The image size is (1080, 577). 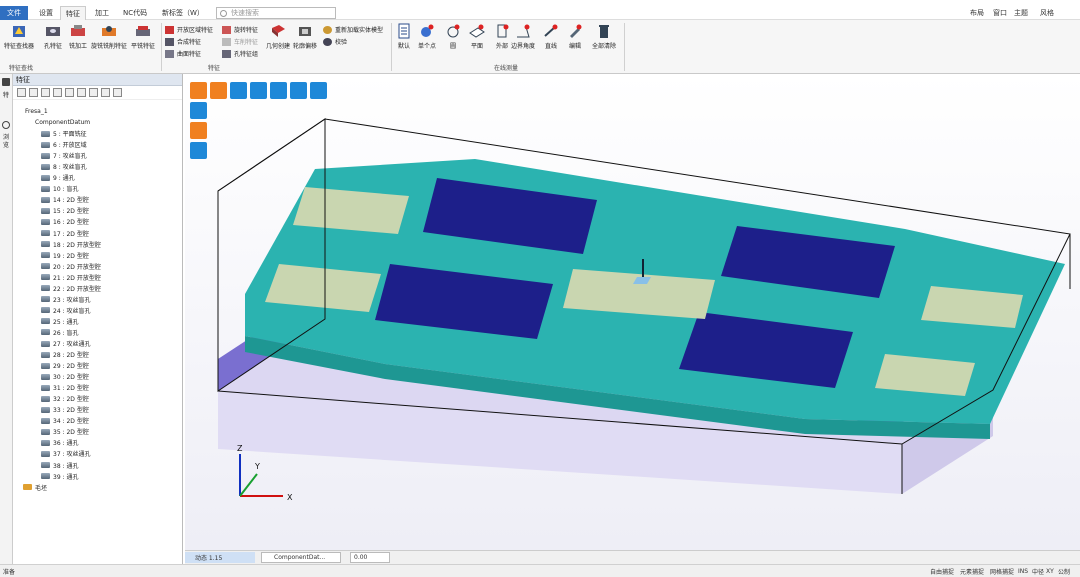 I want to click on edit-measure-button: 编辑, so click(x=575, y=41).